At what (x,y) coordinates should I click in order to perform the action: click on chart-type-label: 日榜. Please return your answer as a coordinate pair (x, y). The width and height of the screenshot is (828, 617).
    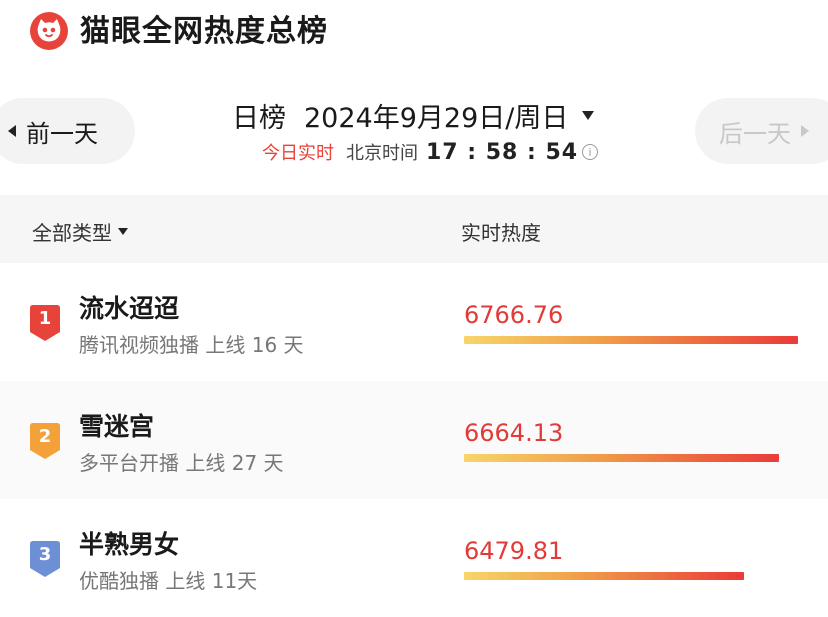
    Looking at the image, I should click on (259, 118).